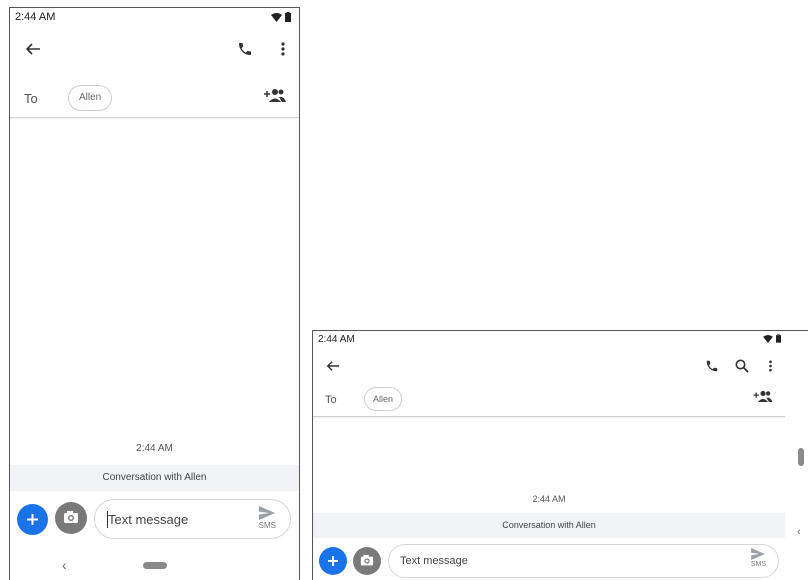 This screenshot has width=808, height=580. Describe the element at coordinates (801, 457) in the screenshot. I see `scrollbar-thumb` at that location.